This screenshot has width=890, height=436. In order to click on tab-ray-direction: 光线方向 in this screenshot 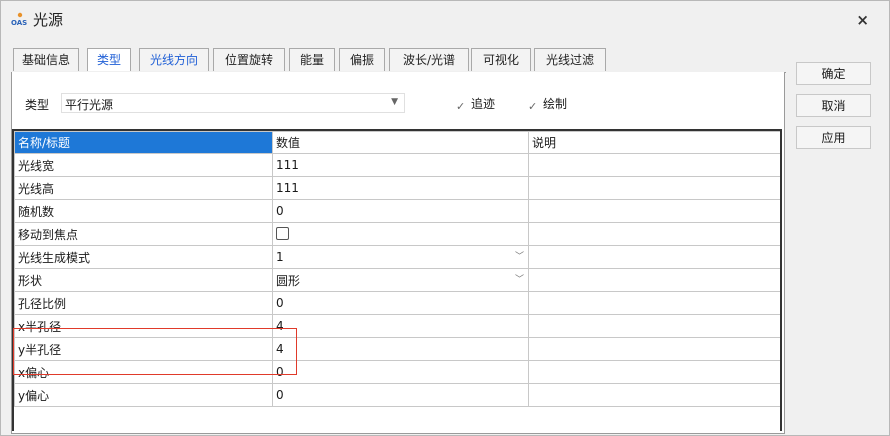, I will do `click(174, 59)`.